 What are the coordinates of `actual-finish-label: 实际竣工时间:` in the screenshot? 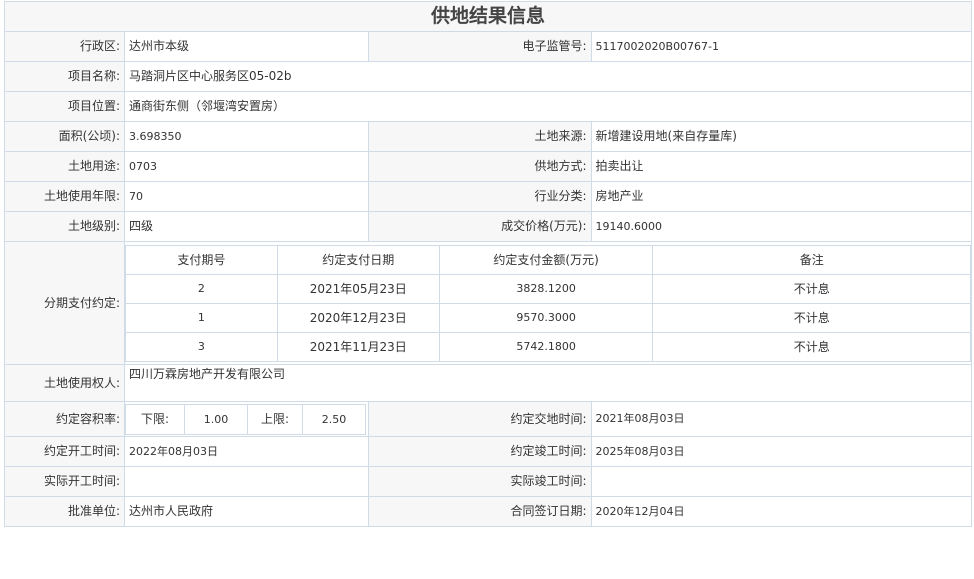 It's located at (480, 481).